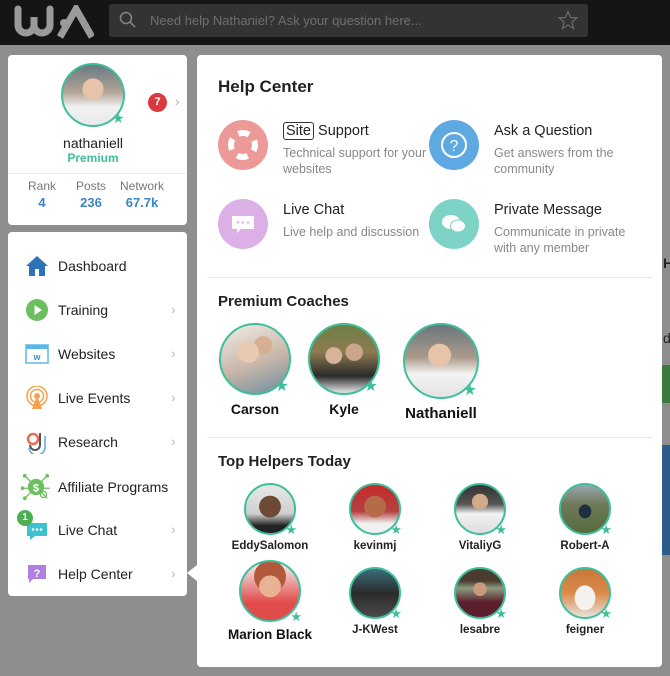  I want to click on helper-card: ★ Marion Black, so click(270, 601).